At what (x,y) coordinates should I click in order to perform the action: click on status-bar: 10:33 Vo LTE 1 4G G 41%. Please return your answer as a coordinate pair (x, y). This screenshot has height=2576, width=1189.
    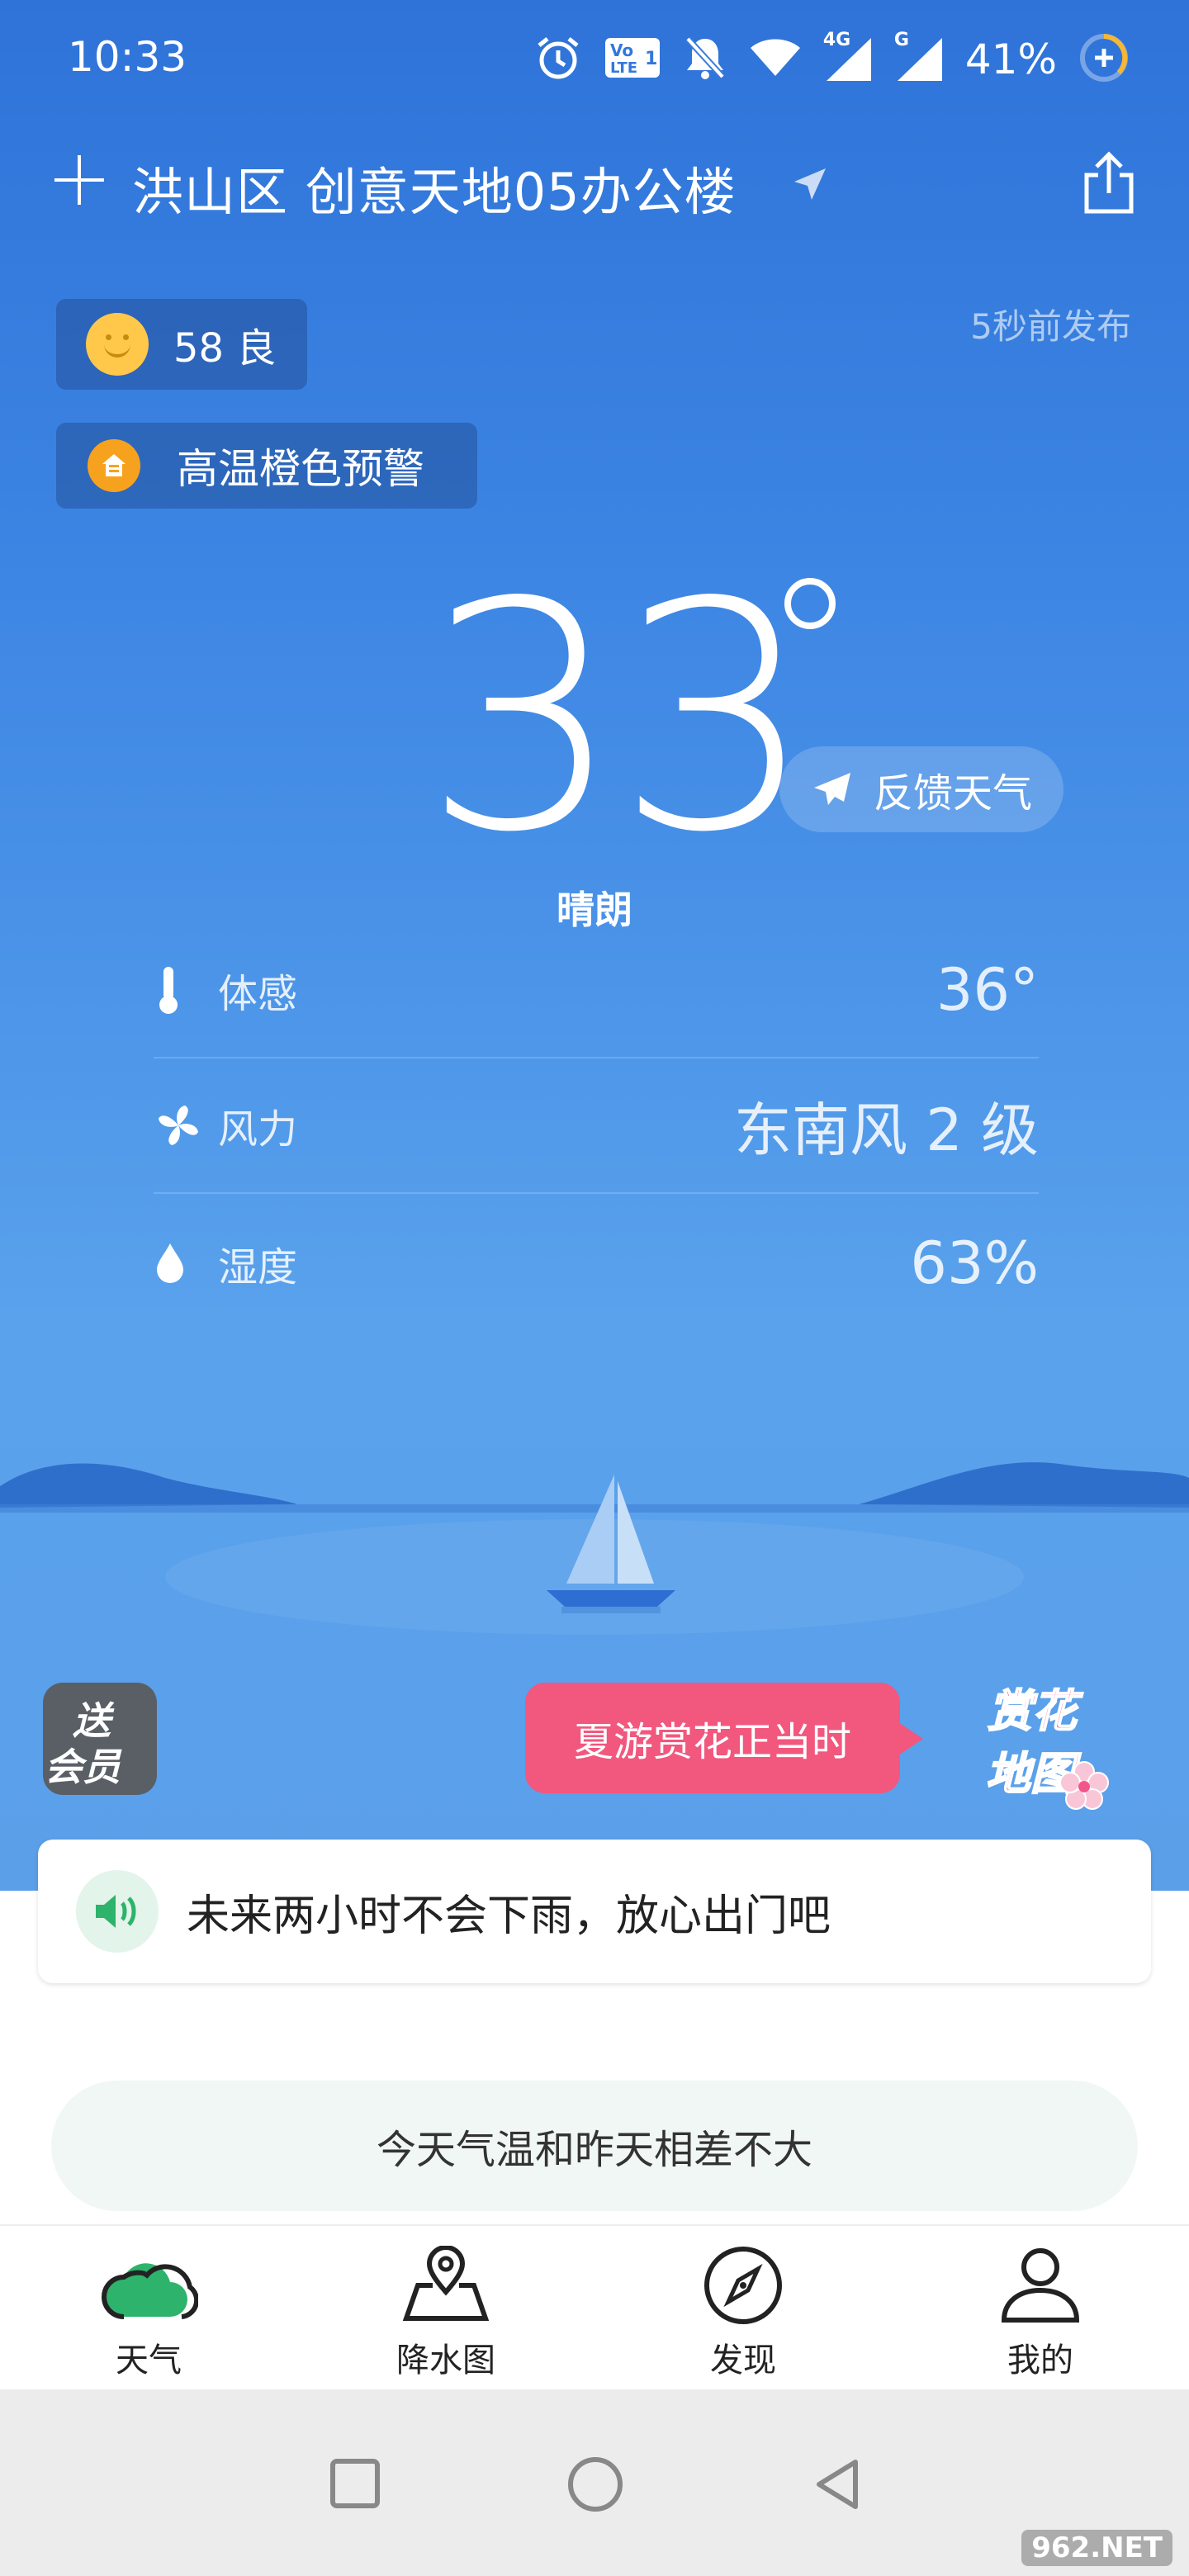
    Looking at the image, I should click on (594, 62).